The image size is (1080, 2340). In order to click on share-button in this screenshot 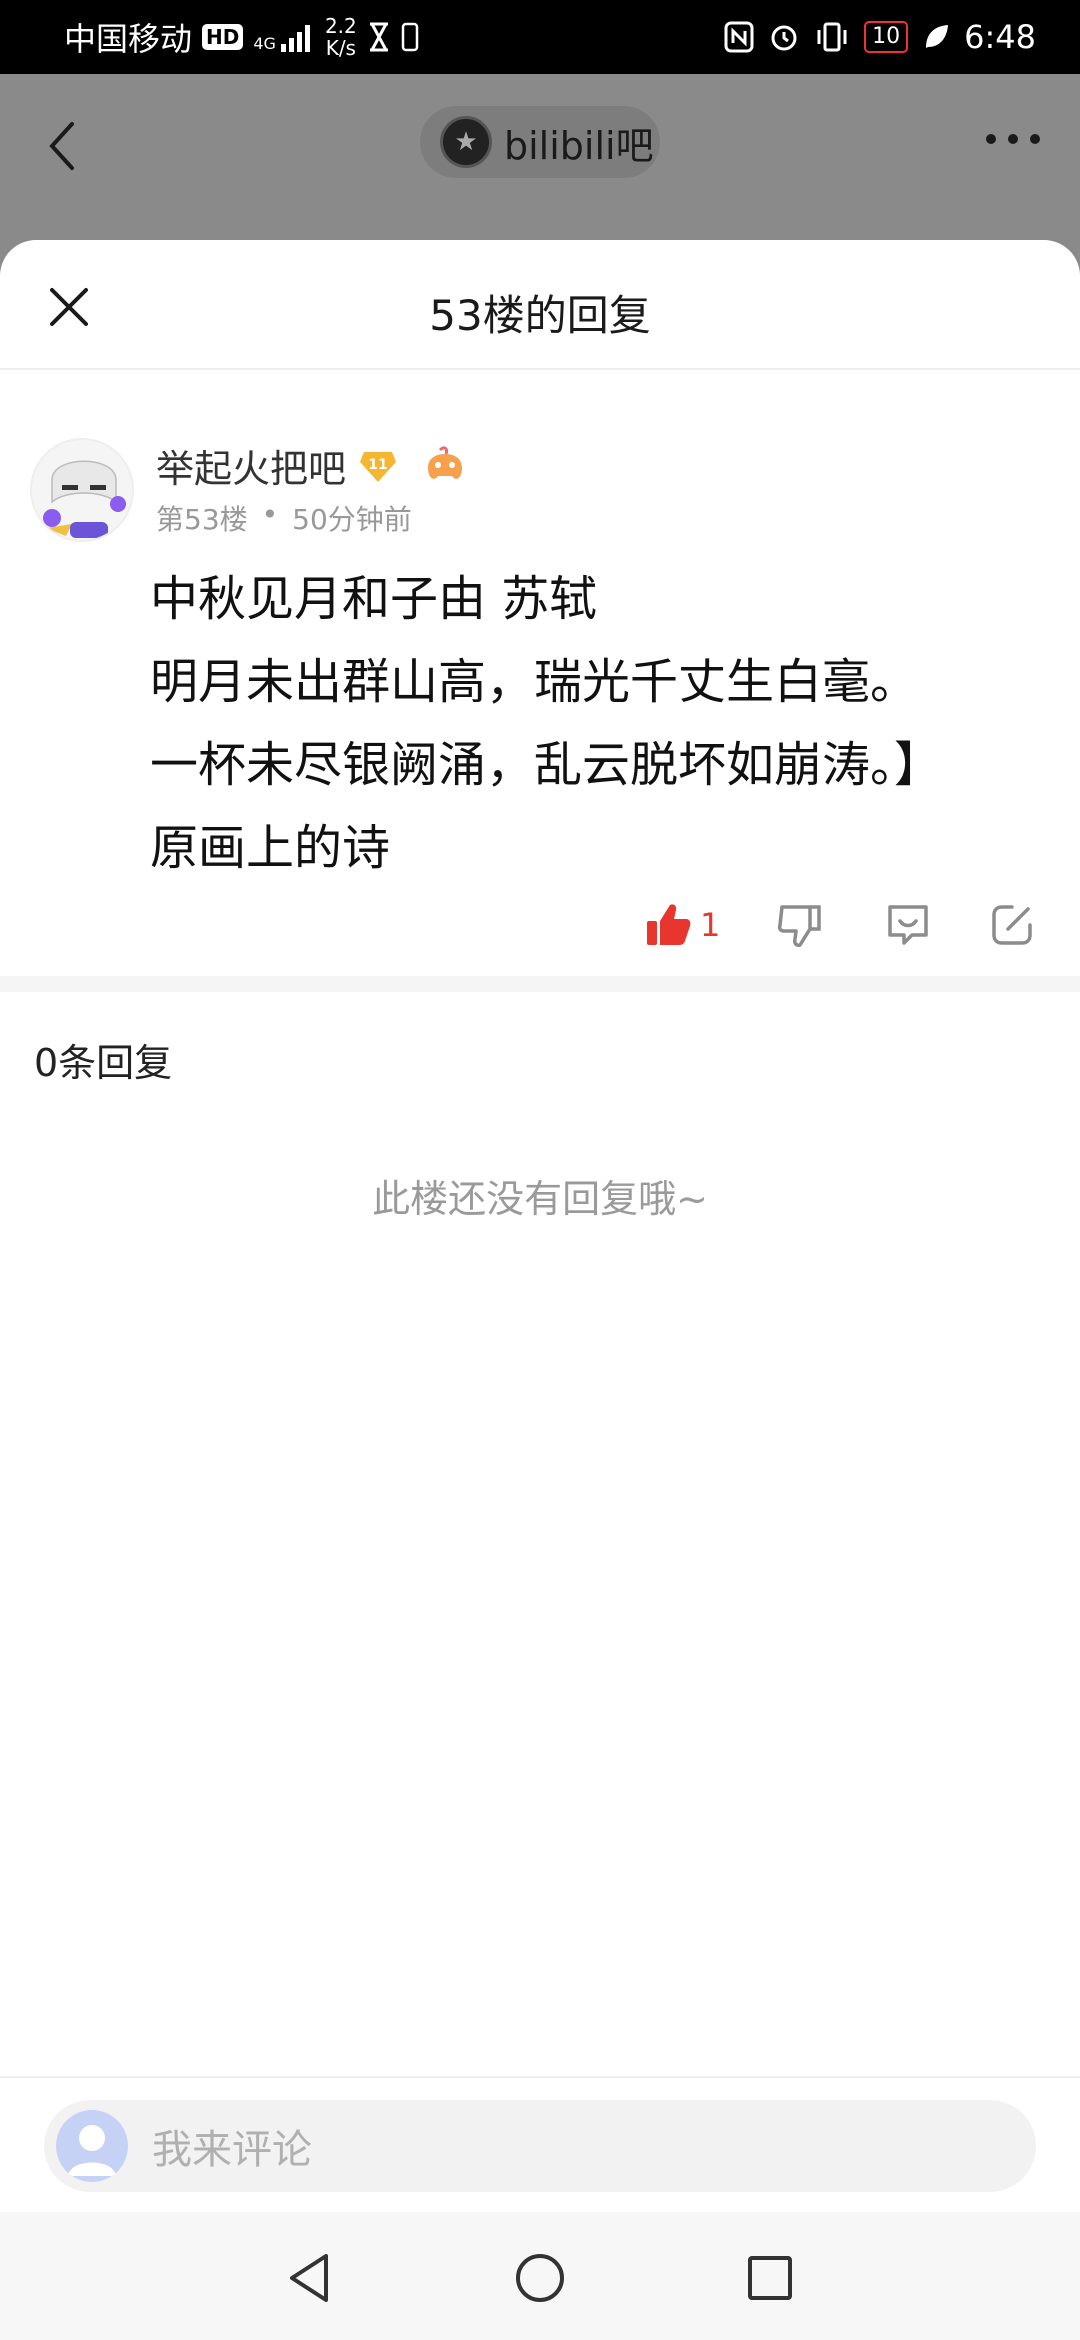, I will do `click(1012, 925)`.